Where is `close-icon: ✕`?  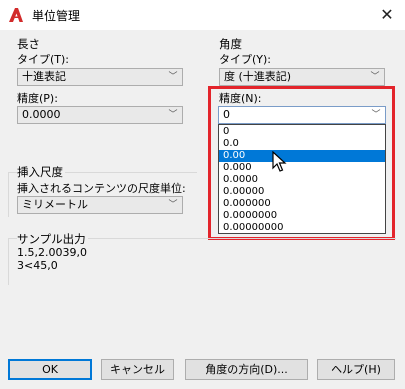 close-icon: ✕ is located at coordinates (387, 15).